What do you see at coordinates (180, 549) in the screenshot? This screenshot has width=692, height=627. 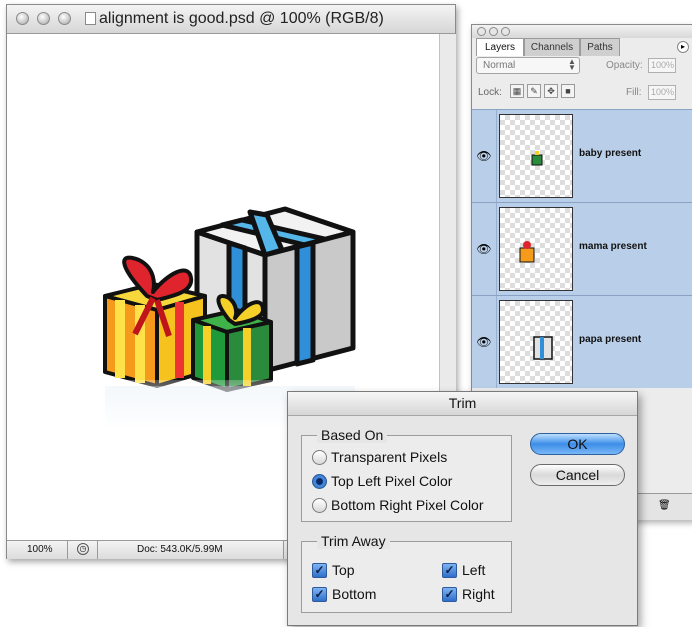 I see `document-size: Doc: 543.0K/5.99M` at bounding box center [180, 549].